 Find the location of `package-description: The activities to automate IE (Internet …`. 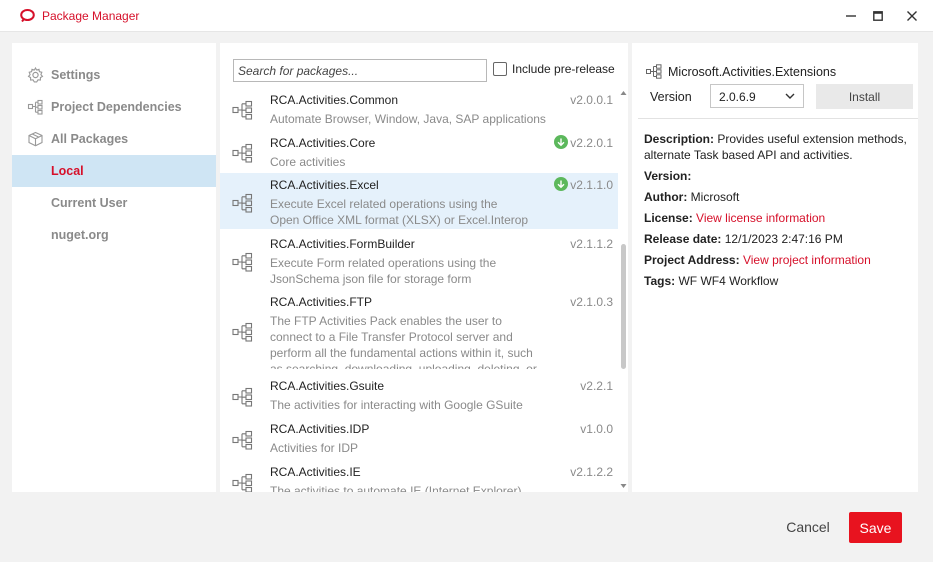

package-description: The activities to automate IE (Internet … is located at coordinates (396, 488).